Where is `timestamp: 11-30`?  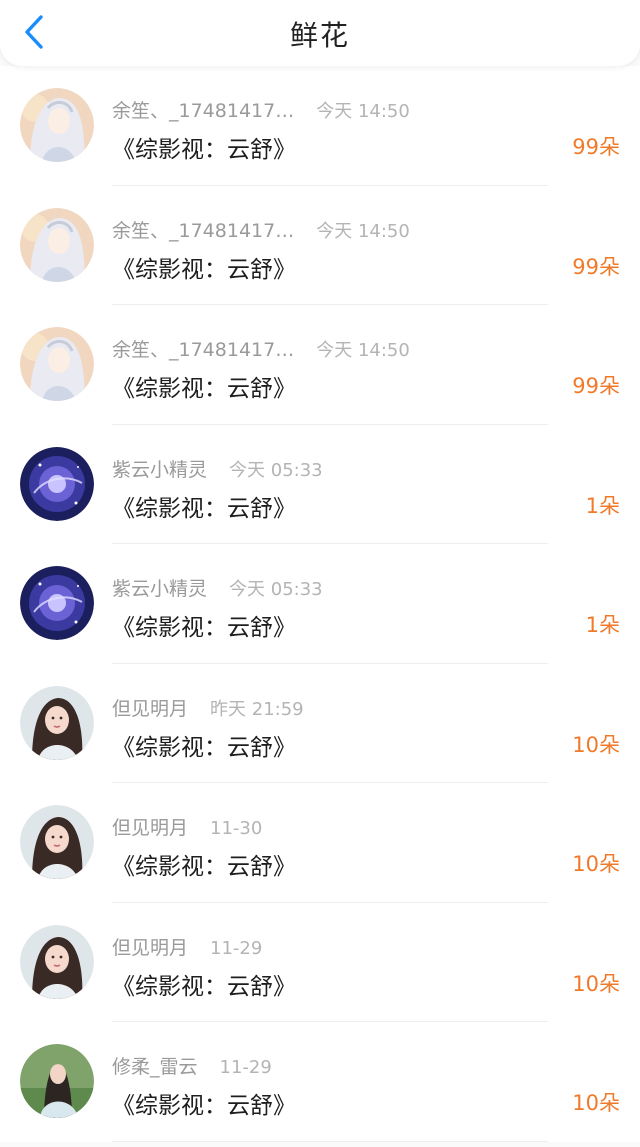 timestamp: 11-30 is located at coordinates (236, 828).